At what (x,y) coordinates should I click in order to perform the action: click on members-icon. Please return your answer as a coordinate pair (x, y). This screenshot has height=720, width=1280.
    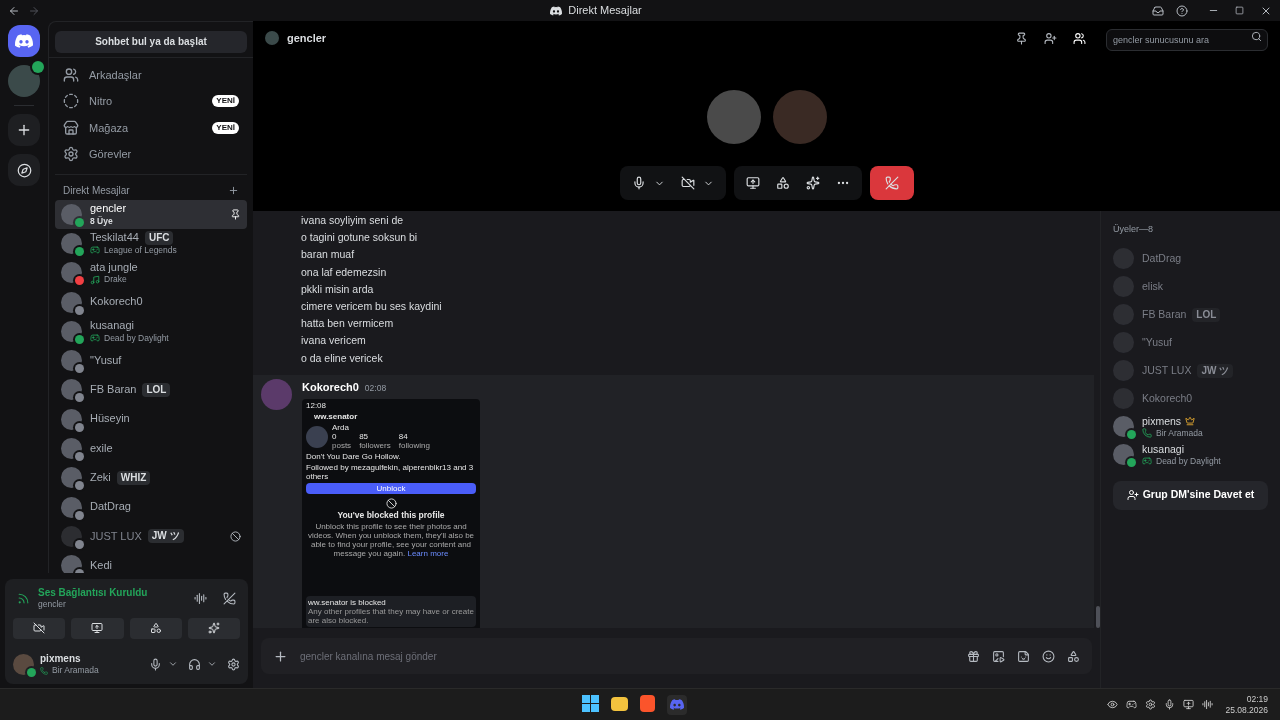
    Looking at the image, I should click on (1079, 38).